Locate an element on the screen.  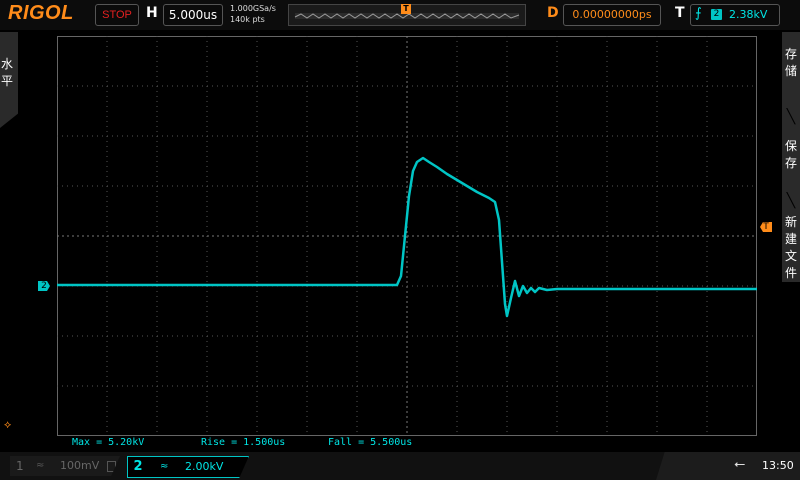
trigger-control: ⨍ 2 2.38kV is located at coordinates (735, 15).